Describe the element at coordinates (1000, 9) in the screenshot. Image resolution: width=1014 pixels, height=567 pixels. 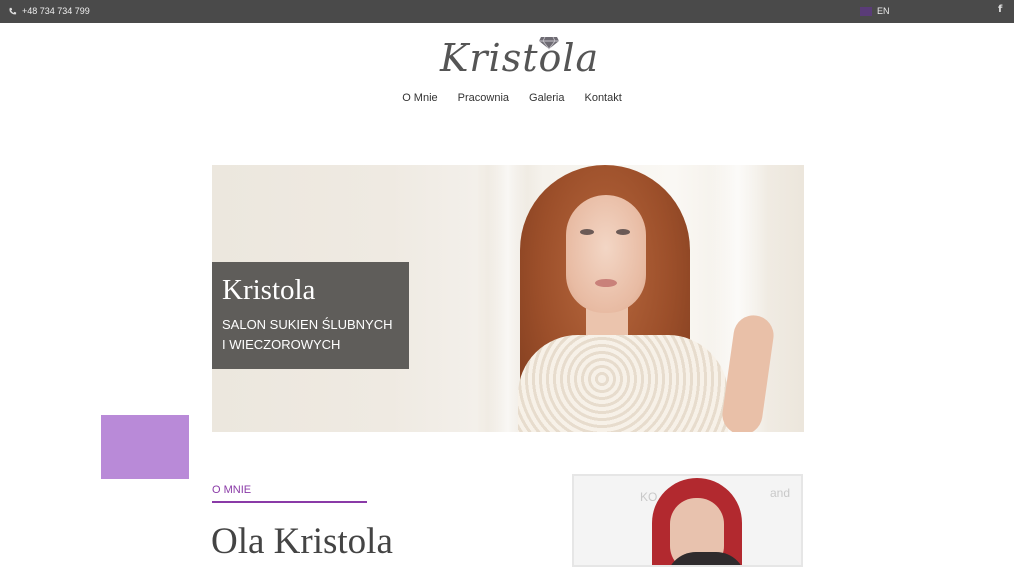
I see `facebook-icon: f` at that location.